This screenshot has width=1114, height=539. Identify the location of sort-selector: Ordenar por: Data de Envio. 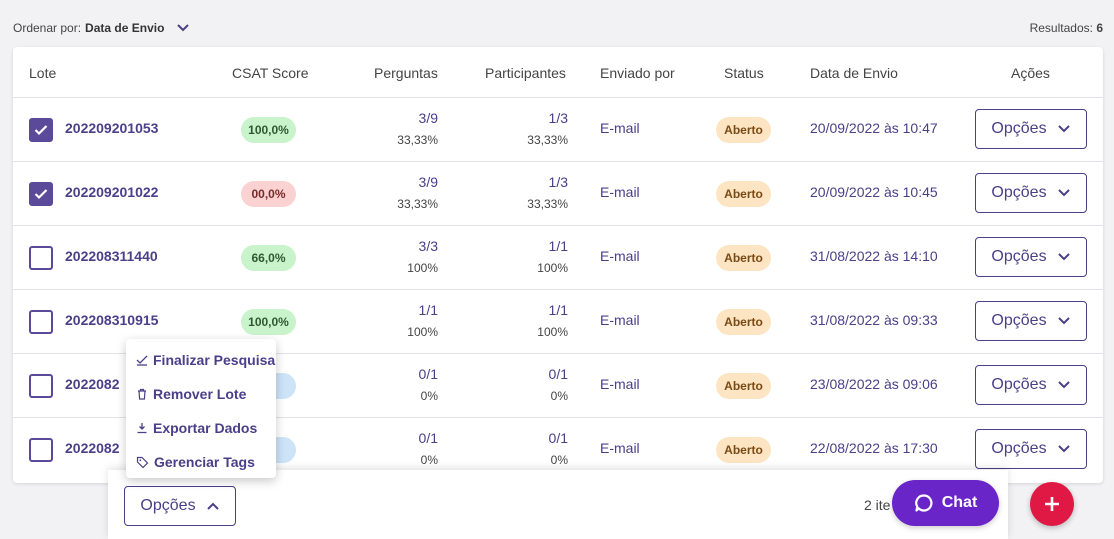
(101, 28).